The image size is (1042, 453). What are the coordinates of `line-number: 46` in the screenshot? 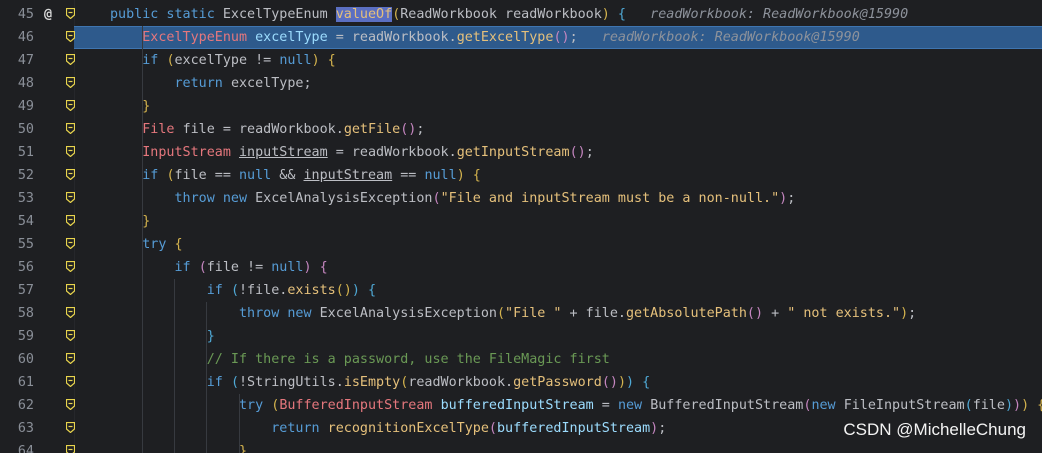 It's located at (17, 37).